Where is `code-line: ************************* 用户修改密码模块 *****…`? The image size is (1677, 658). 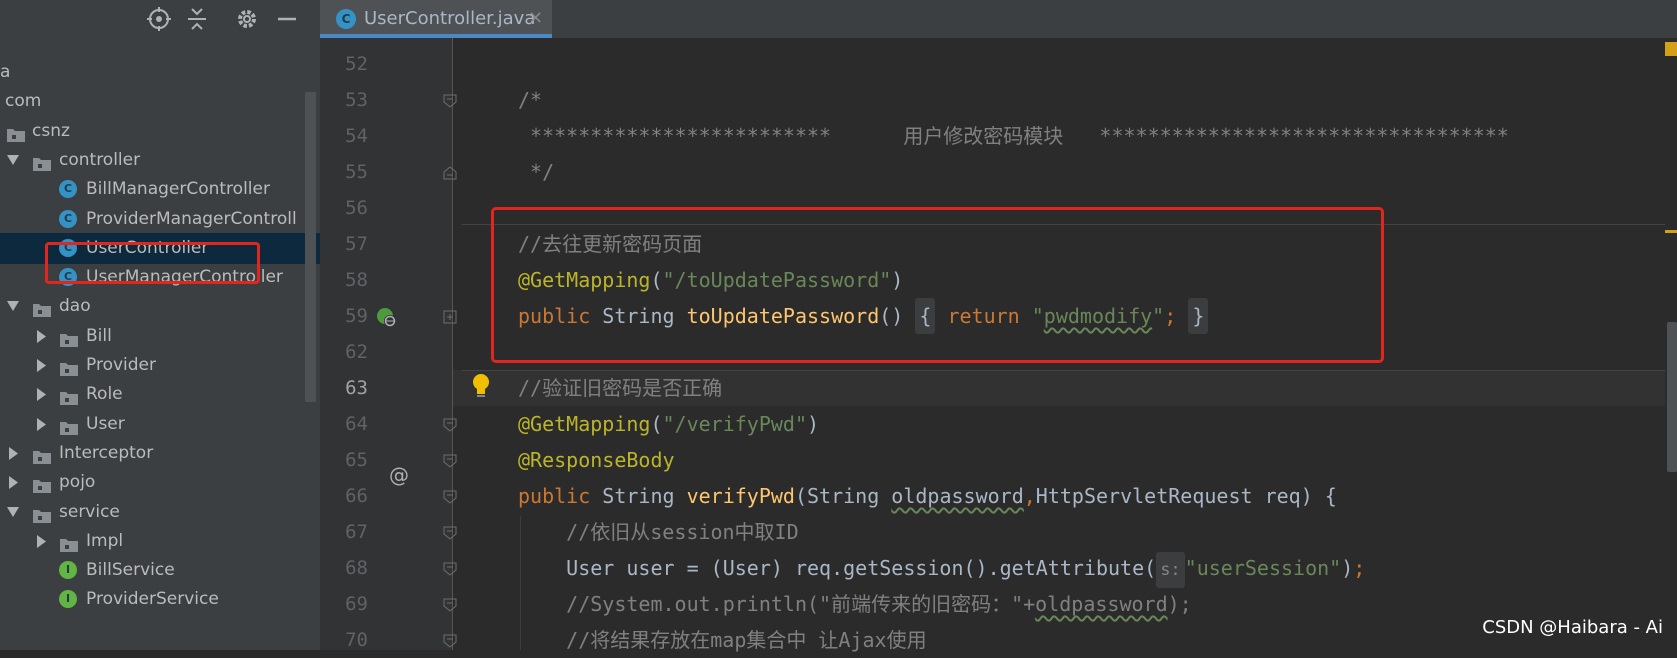 code-line: ************************* 用户修改密码模块 *****… is located at coordinates (1013, 136).